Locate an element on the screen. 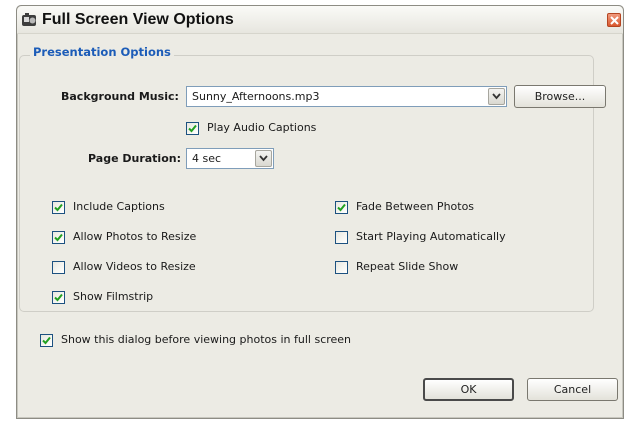 The height and width of the screenshot is (421, 635). background-music-label: Background Music: is located at coordinates (120, 96).